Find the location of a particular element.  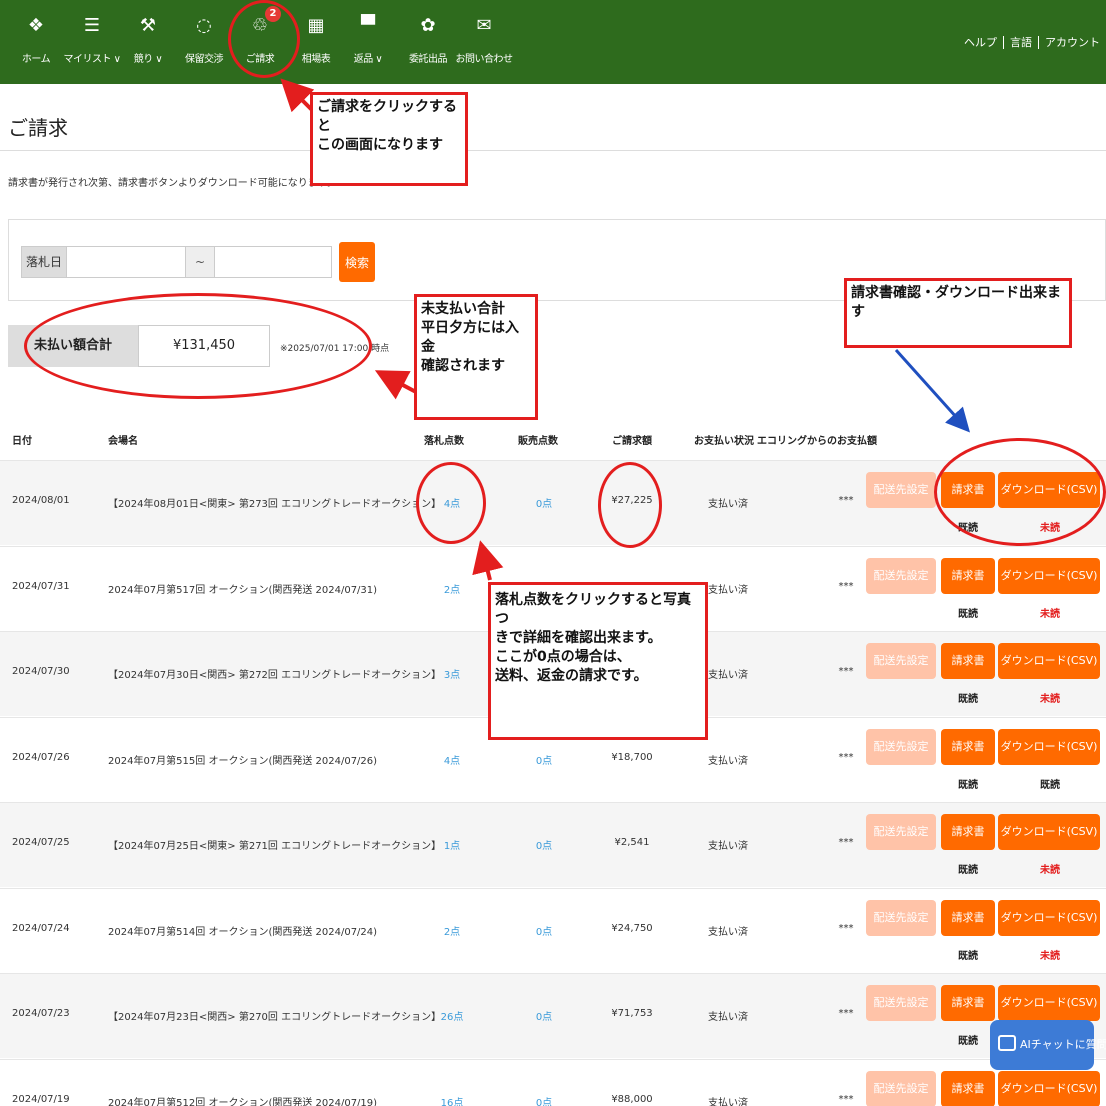

title-divider is located at coordinates (553, 150).